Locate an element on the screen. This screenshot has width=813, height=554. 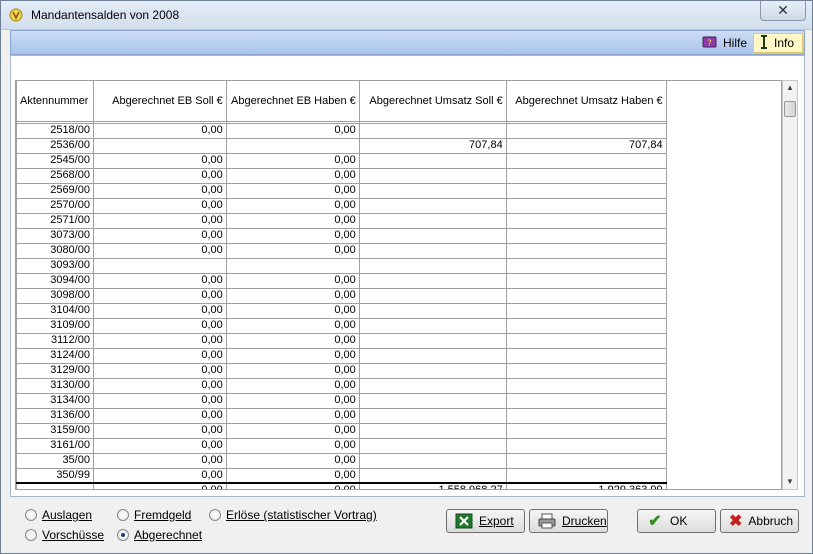
table-row: 3073/00 0,00 0,00 is located at coordinates (399, 235).